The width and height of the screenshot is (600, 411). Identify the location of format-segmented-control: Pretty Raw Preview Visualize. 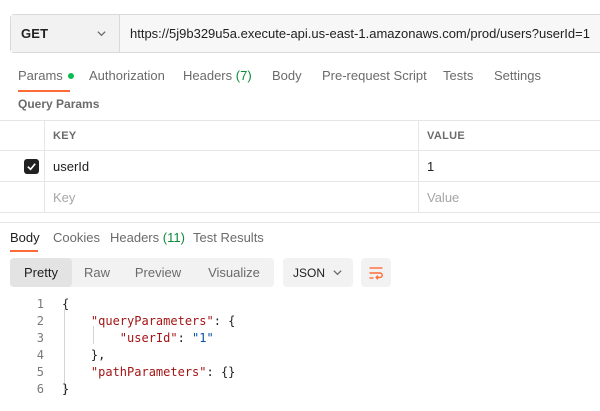
(142, 272).